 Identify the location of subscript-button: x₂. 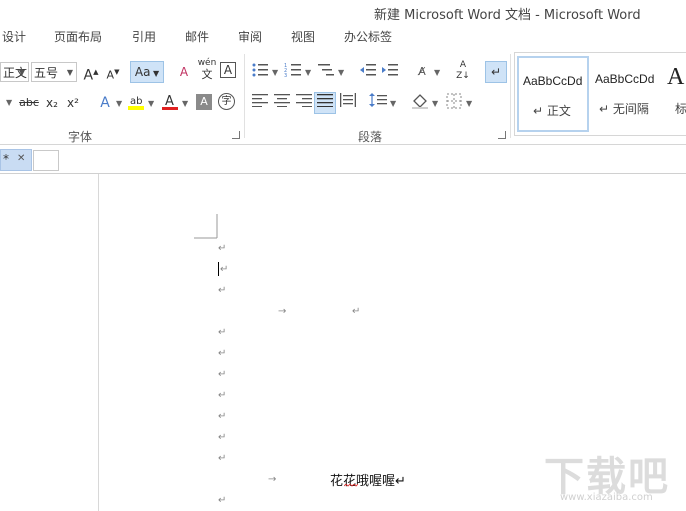
(52, 103).